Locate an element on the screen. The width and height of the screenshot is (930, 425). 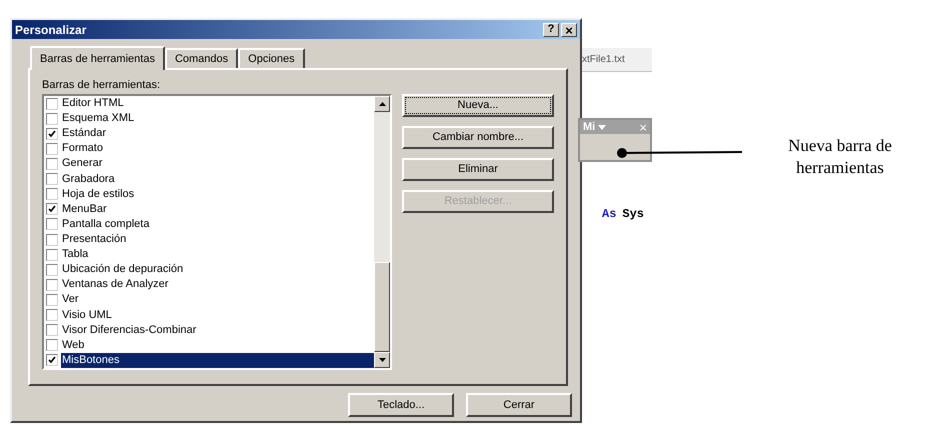
list-item: Estándar is located at coordinates (217, 134).